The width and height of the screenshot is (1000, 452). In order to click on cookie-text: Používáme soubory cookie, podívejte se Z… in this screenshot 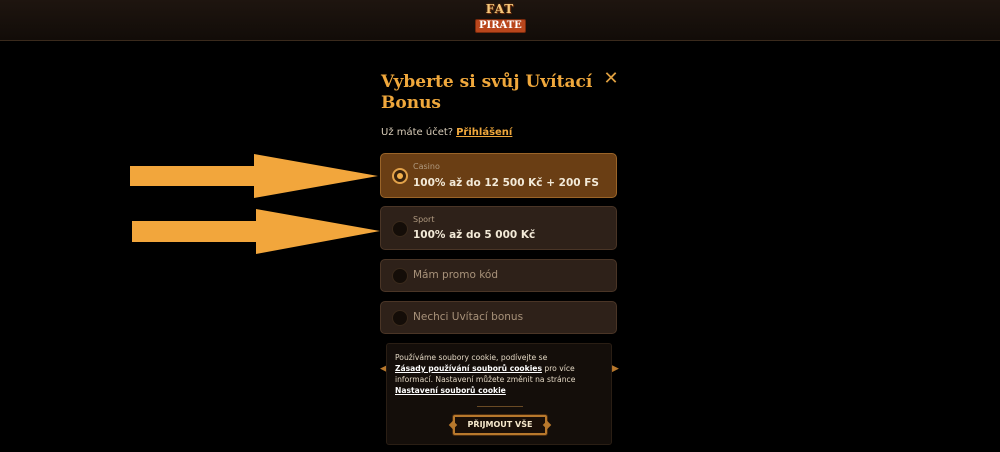, I will do `click(502, 374)`.